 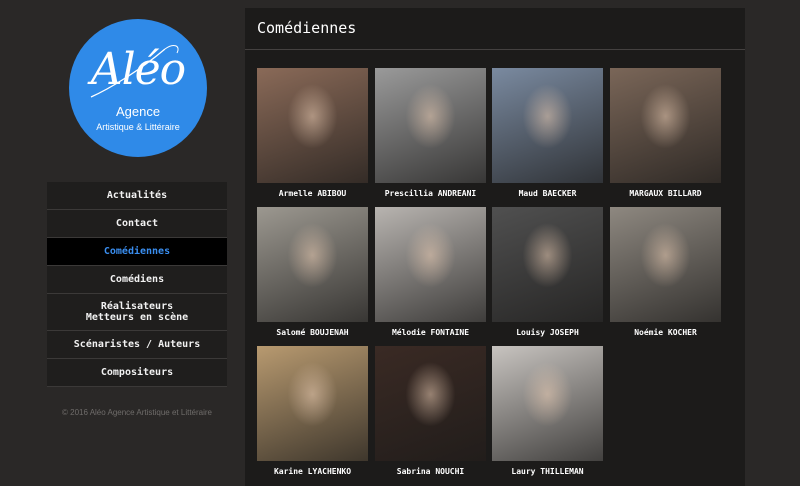 I want to click on nav-item-label: Comédiens, so click(x=137, y=279).